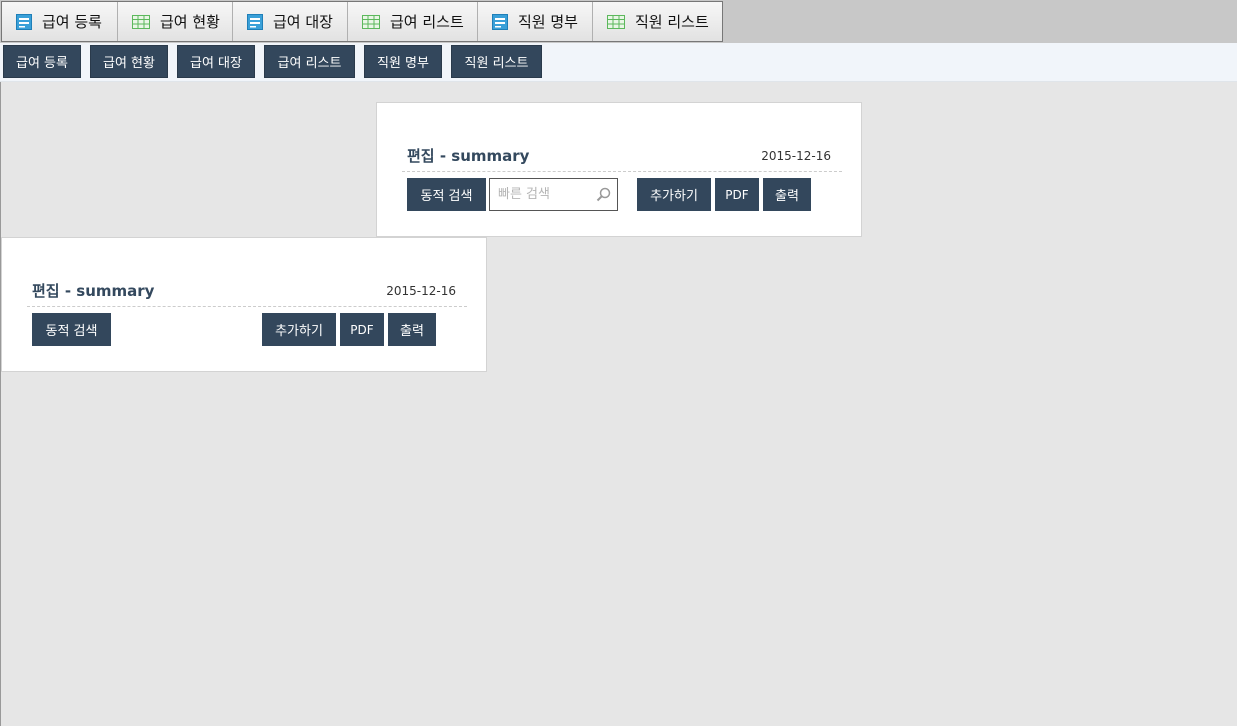 Image resolution: width=1237 pixels, height=726 pixels. I want to click on tab-label: 직원 리스트, so click(672, 22).